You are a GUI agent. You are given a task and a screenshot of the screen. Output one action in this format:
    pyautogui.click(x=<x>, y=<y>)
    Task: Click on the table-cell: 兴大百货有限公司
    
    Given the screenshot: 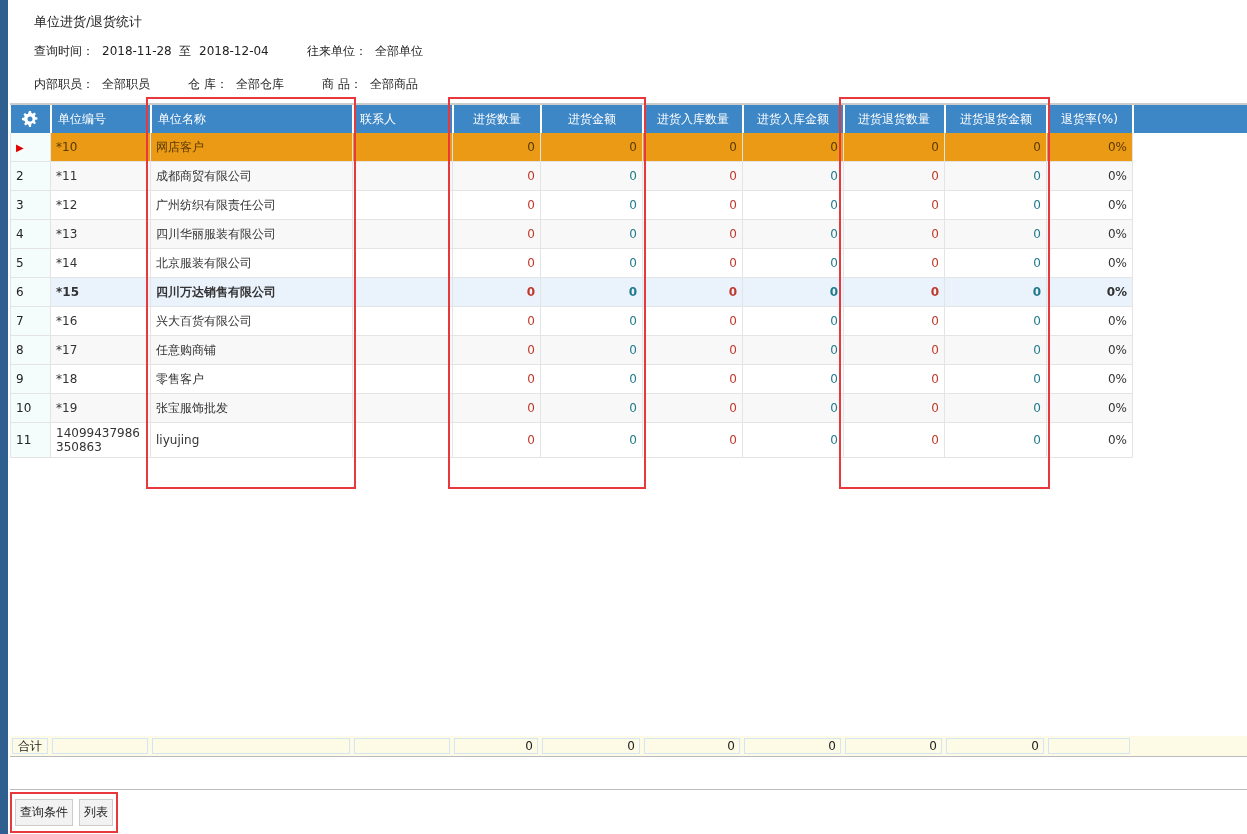 What is the action you would take?
    pyautogui.click(x=251, y=321)
    